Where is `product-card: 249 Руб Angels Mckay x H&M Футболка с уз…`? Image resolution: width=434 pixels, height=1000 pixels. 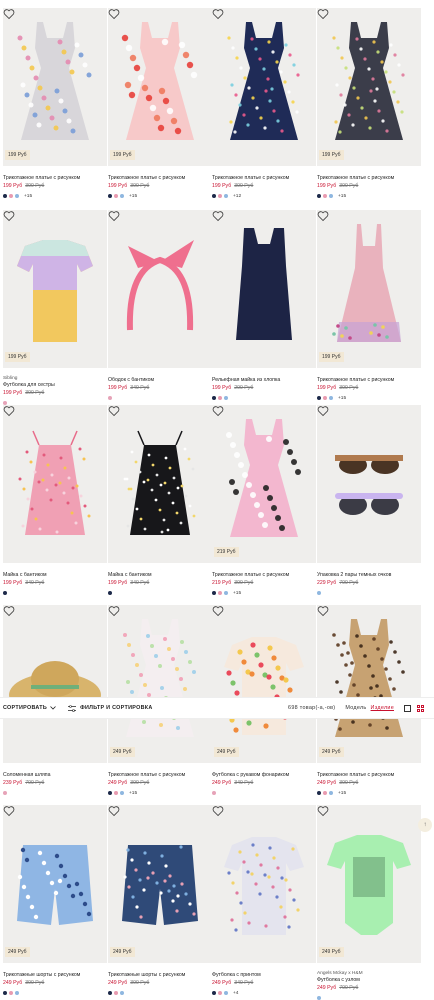 product-card: 249 Руб Angels Mckay x H&M Футболка с уз… is located at coordinates (369, 902).